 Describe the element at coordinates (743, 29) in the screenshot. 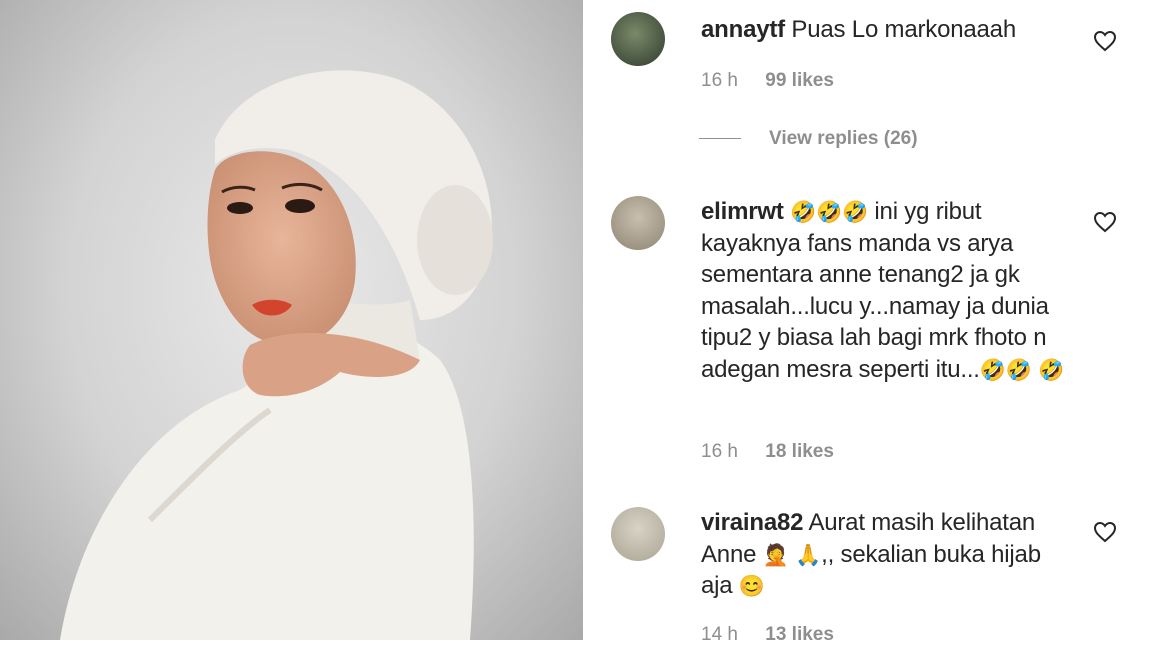

I see `comment-username: annaytf` at that location.